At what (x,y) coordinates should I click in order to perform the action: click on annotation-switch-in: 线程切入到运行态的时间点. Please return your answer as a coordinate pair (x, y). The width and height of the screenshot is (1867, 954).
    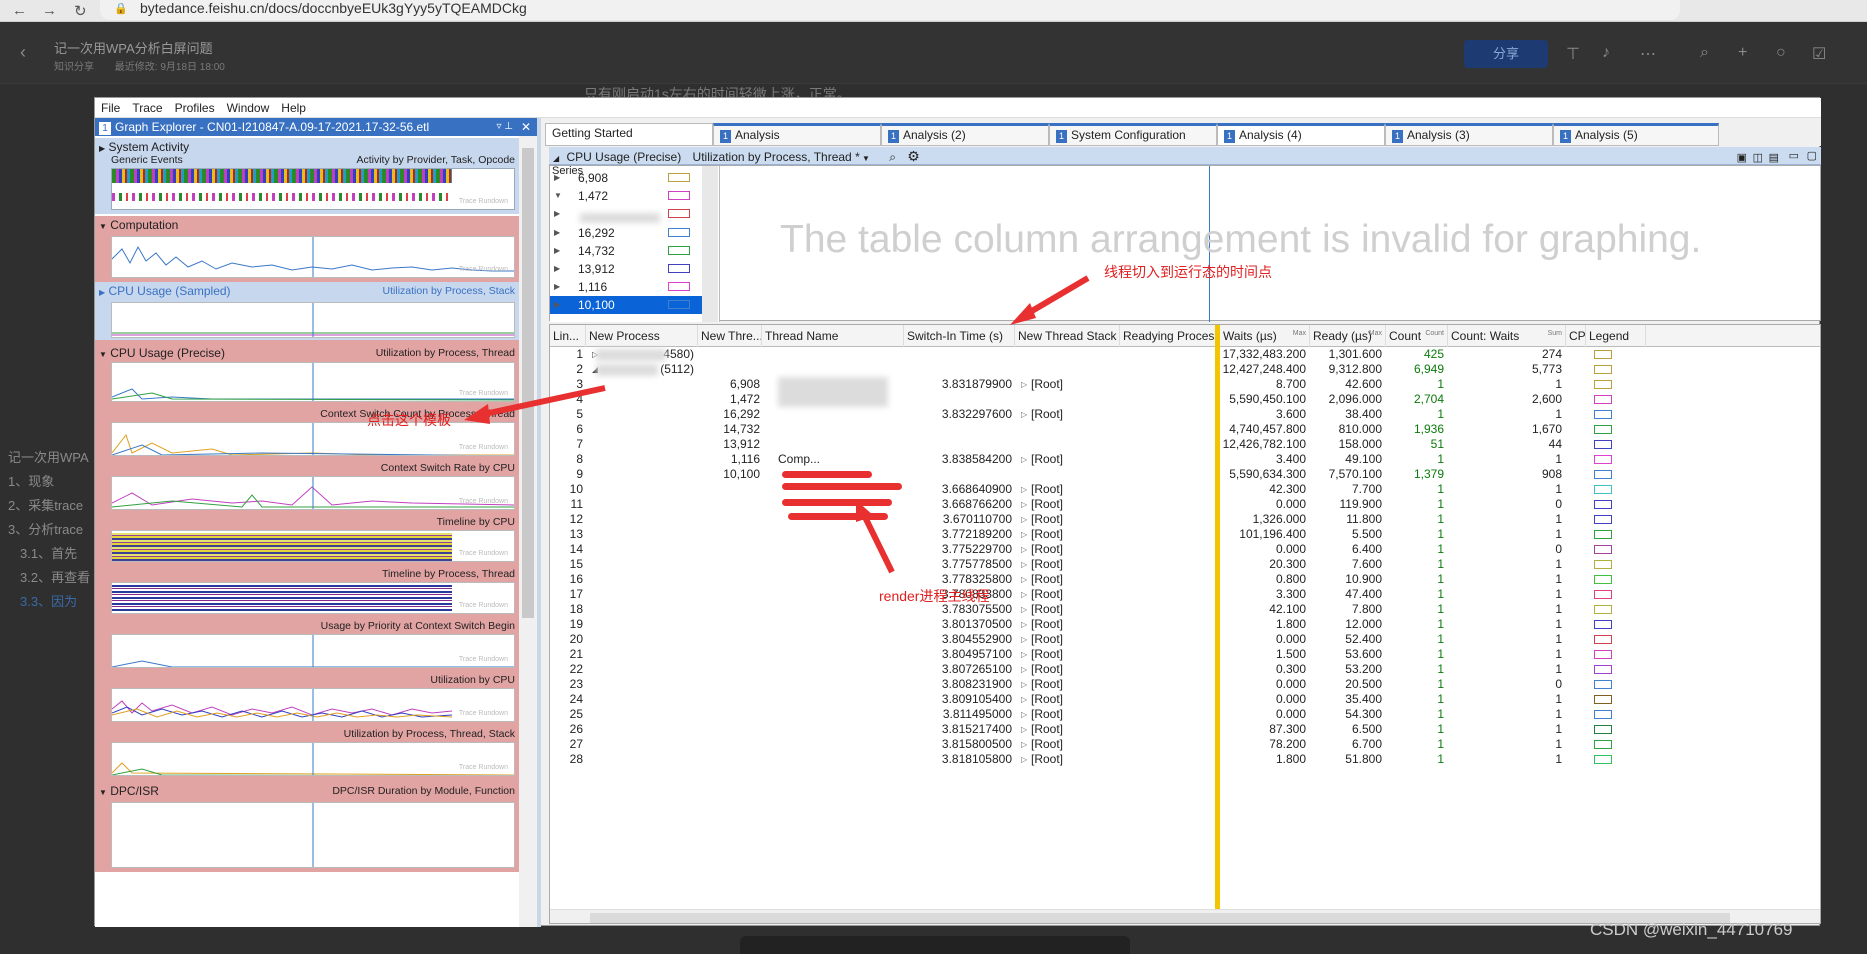
    Looking at the image, I should click on (1188, 272).